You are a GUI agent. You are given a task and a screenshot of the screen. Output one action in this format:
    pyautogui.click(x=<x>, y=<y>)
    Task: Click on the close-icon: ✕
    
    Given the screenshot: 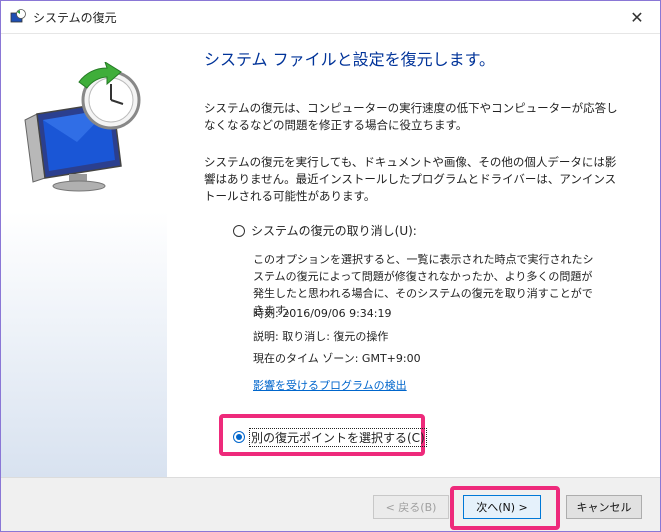 What is the action you would take?
    pyautogui.click(x=637, y=17)
    